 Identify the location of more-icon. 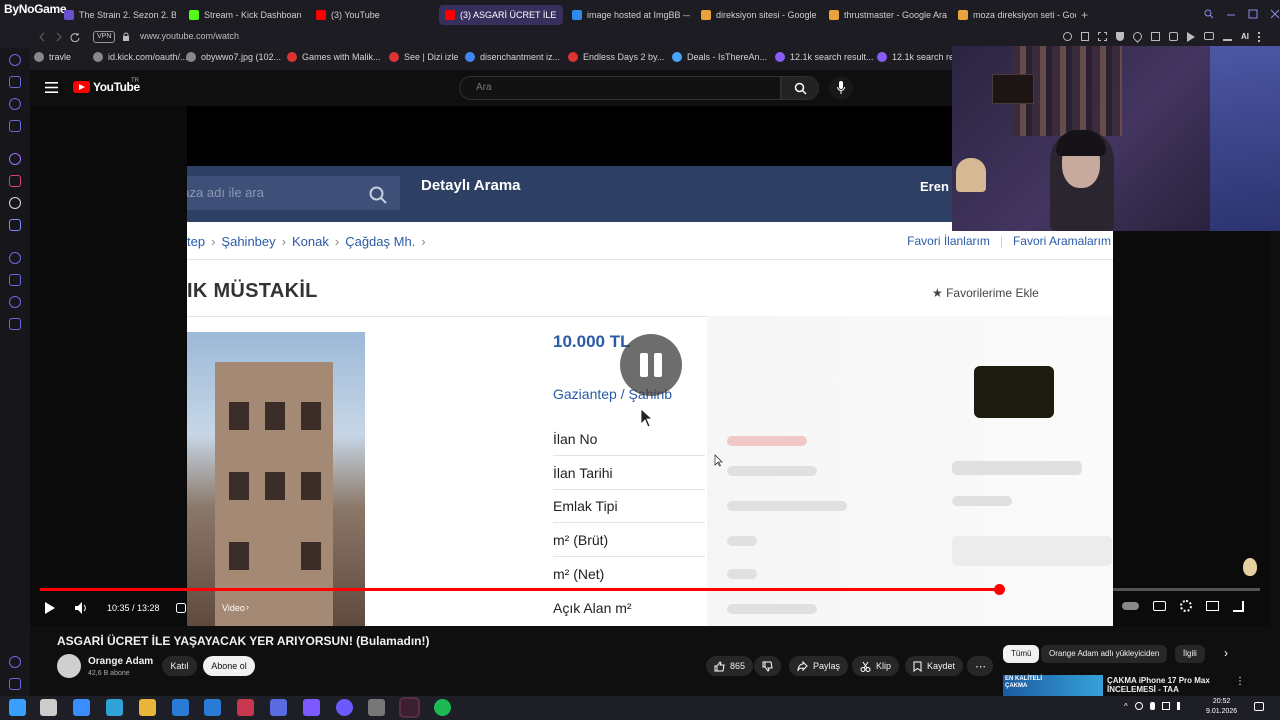
(15, 684).